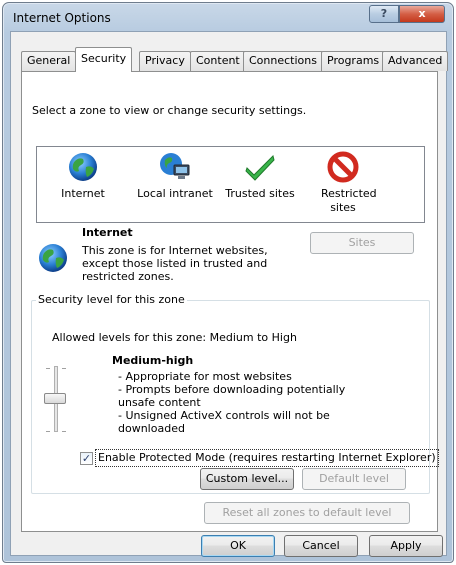 This screenshot has height=565, width=456. What do you see at coordinates (49, 61) in the screenshot?
I see `tab-general: General` at bounding box center [49, 61].